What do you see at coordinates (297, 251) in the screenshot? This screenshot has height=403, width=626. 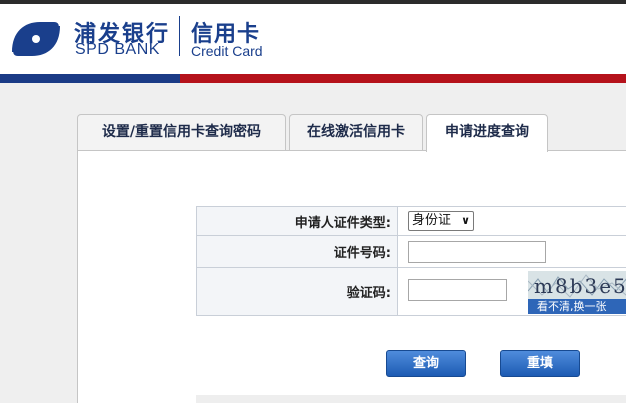 I see `id-number-label: 证件号码:` at bounding box center [297, 251].